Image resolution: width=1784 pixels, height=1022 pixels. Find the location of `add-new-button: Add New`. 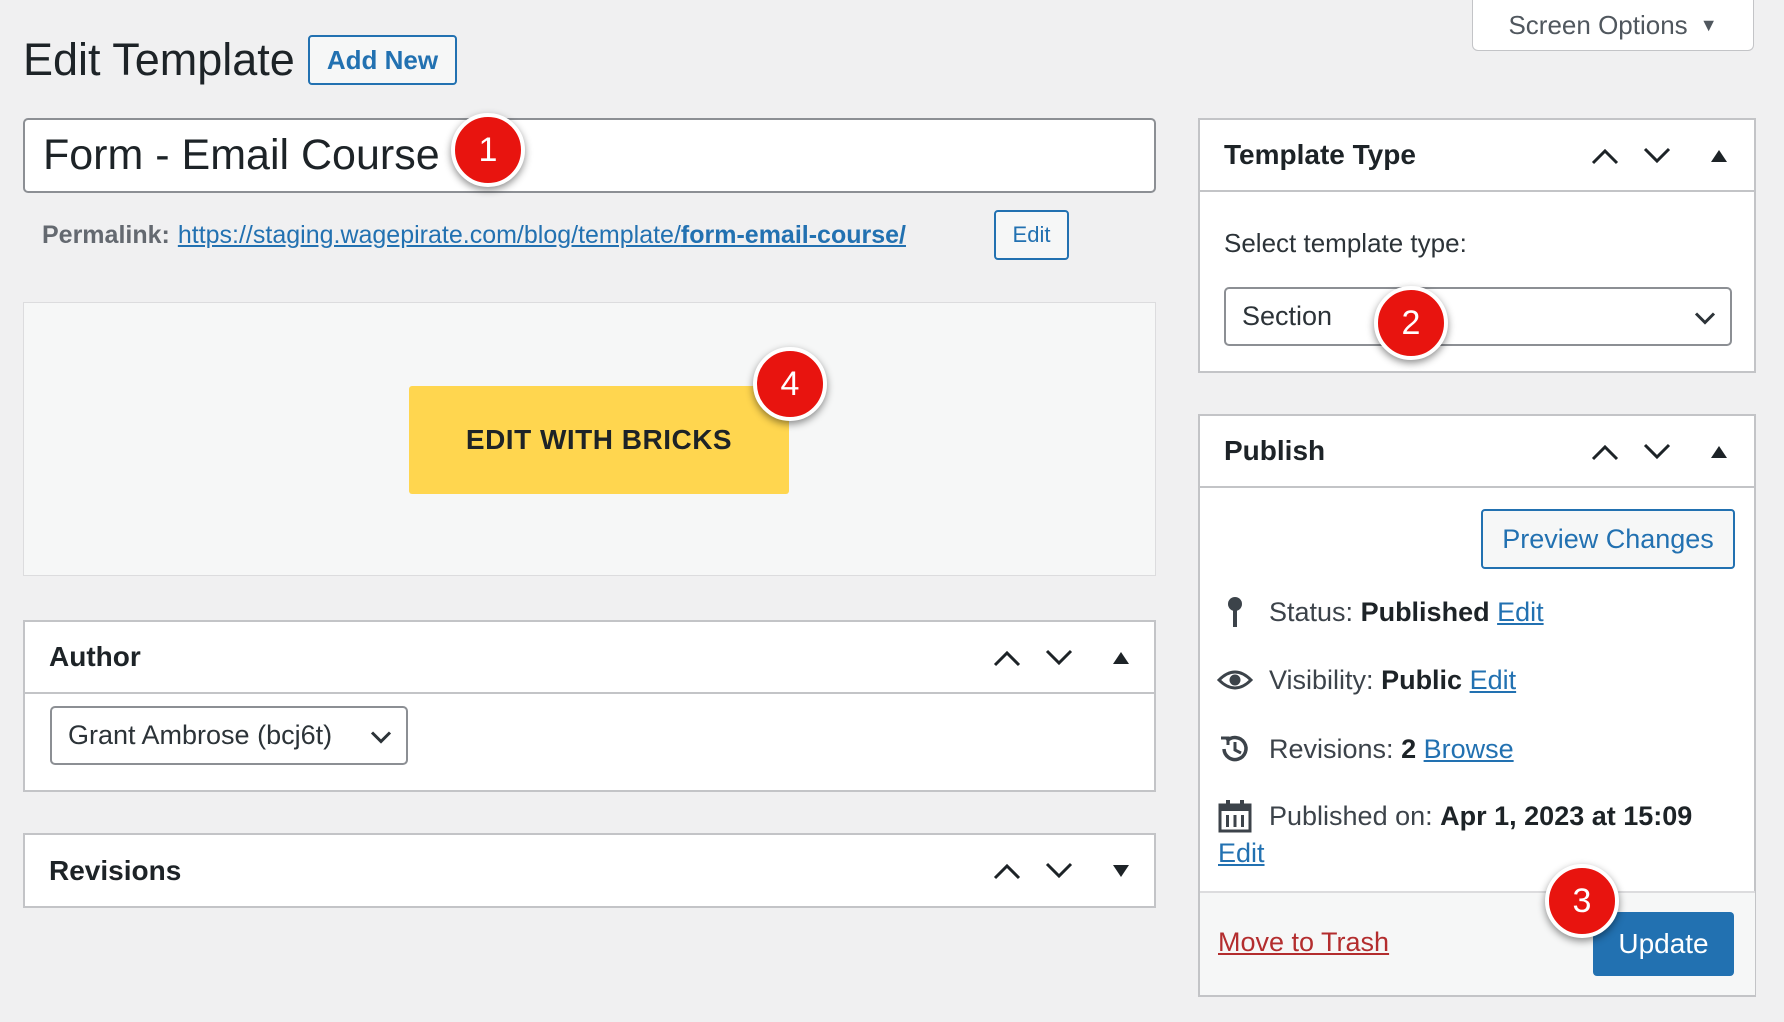

add-new-button: Add New is located at coordinates (382, 60).